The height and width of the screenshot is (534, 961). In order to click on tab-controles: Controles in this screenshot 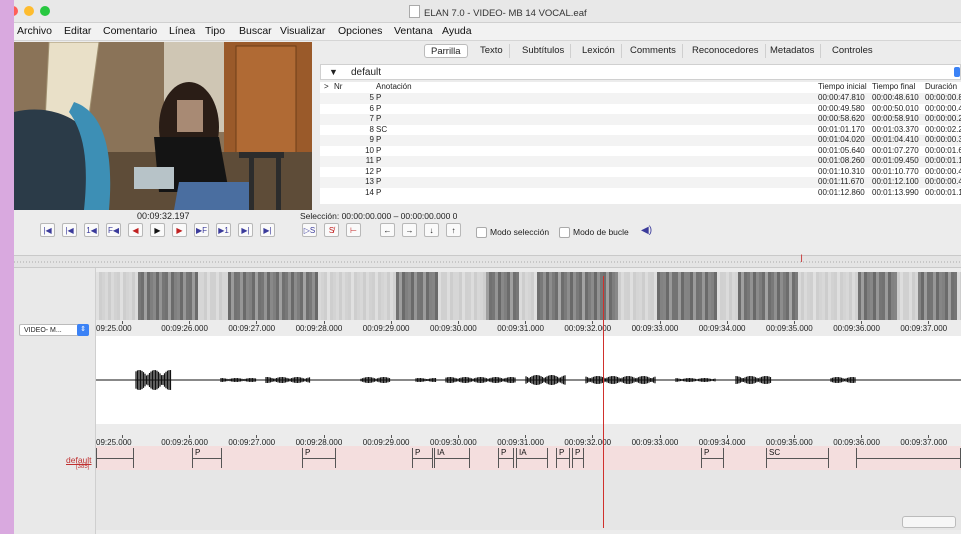, I will do `click(852, 51)`.